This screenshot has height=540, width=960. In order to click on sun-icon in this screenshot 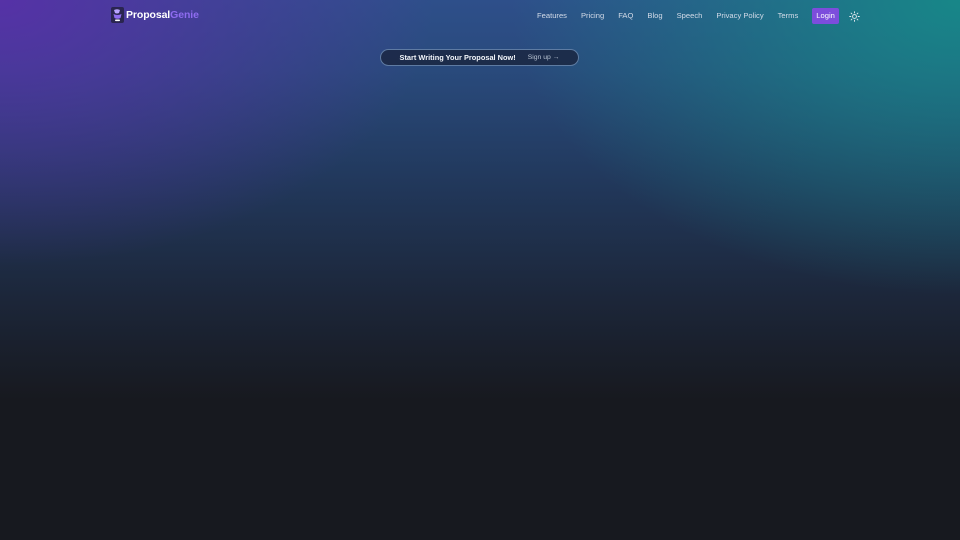, I will do `click(855, 16)`.